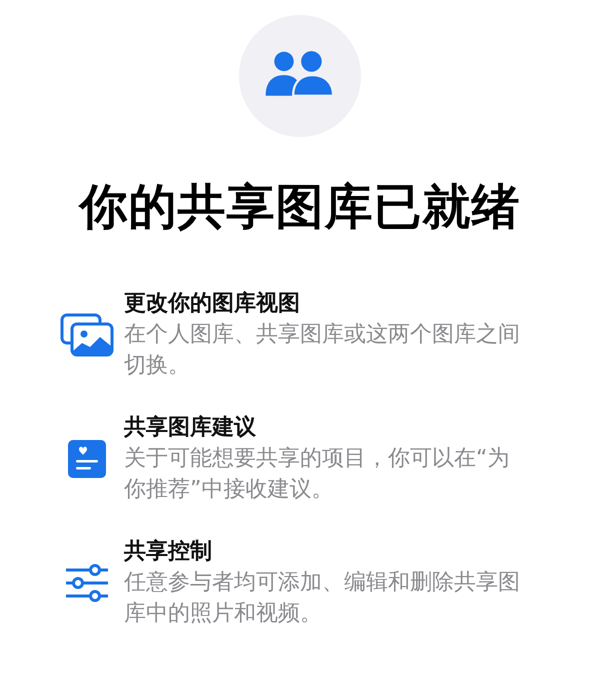 The image size is (600, 676). Describe the element at coordinates (317, 474) in the screenshot. I see `feature-description: 关于可能想要共享的项目，你可以在“为你推荐”中接收建议。` at that location.